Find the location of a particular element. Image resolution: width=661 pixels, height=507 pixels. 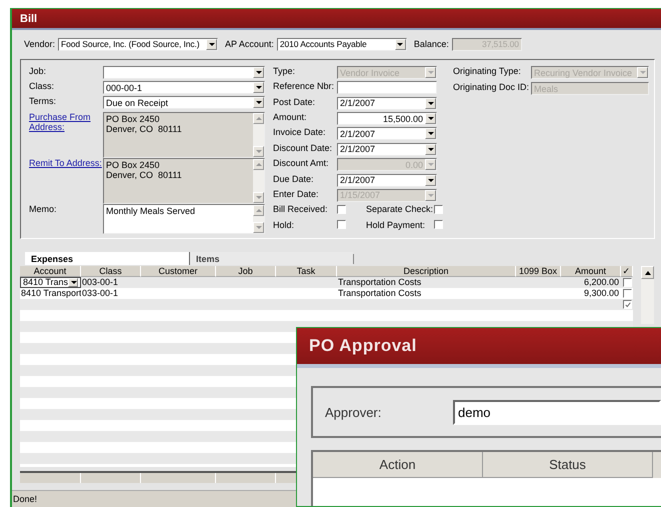

checkbox-label: Separate Check: is located at coordinates (400, 209).